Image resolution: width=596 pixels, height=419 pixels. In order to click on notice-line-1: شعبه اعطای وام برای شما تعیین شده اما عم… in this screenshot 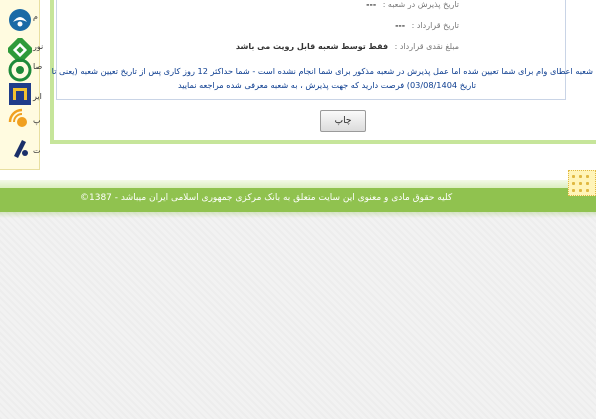, I will do `click(322, 71)`.